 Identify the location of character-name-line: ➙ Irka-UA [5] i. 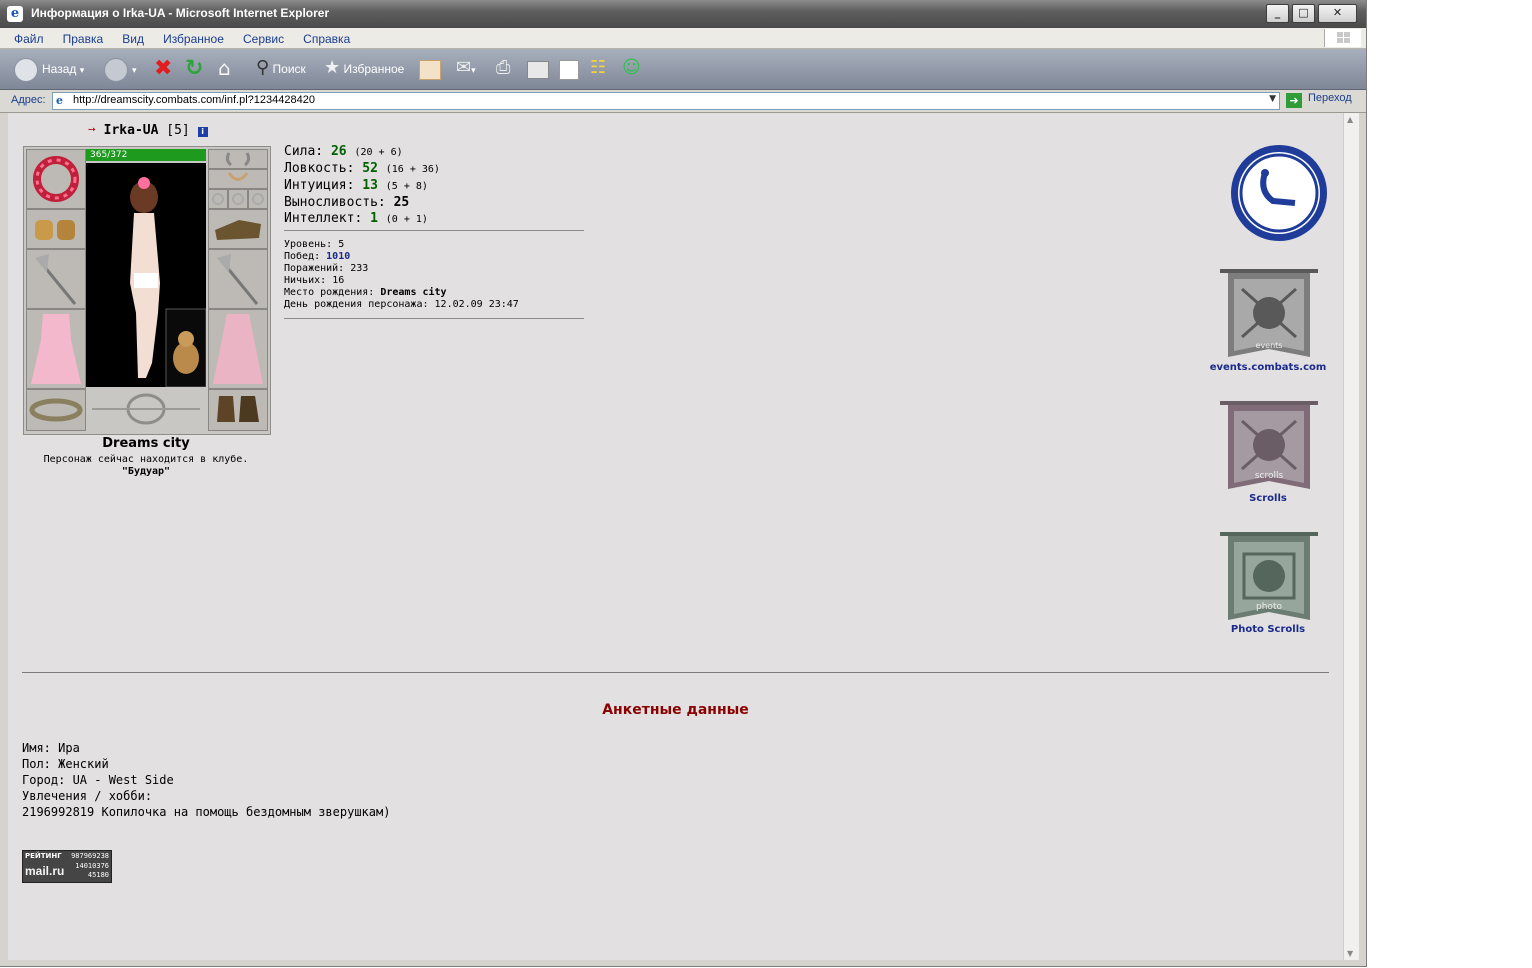
(148, 130).